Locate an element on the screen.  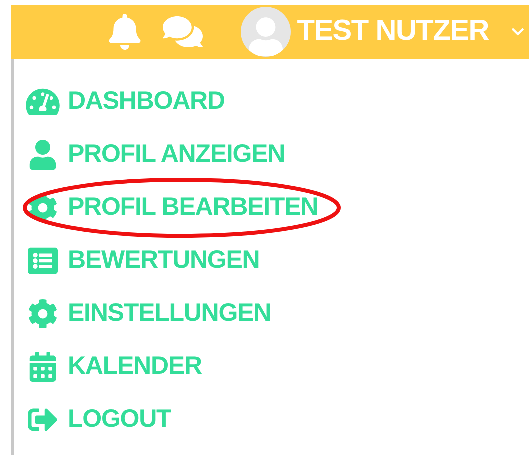
avatar-icon is located at coordinates (266, 32).